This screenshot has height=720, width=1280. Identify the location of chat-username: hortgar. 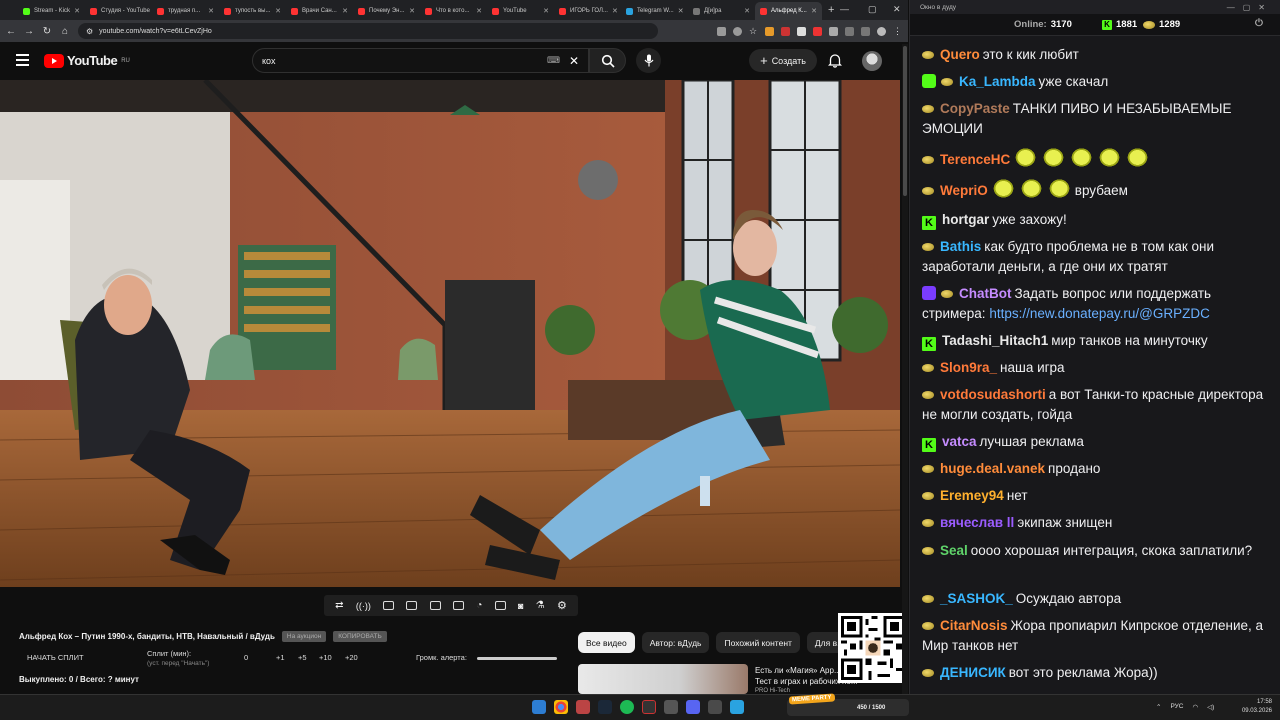
(965, 219).